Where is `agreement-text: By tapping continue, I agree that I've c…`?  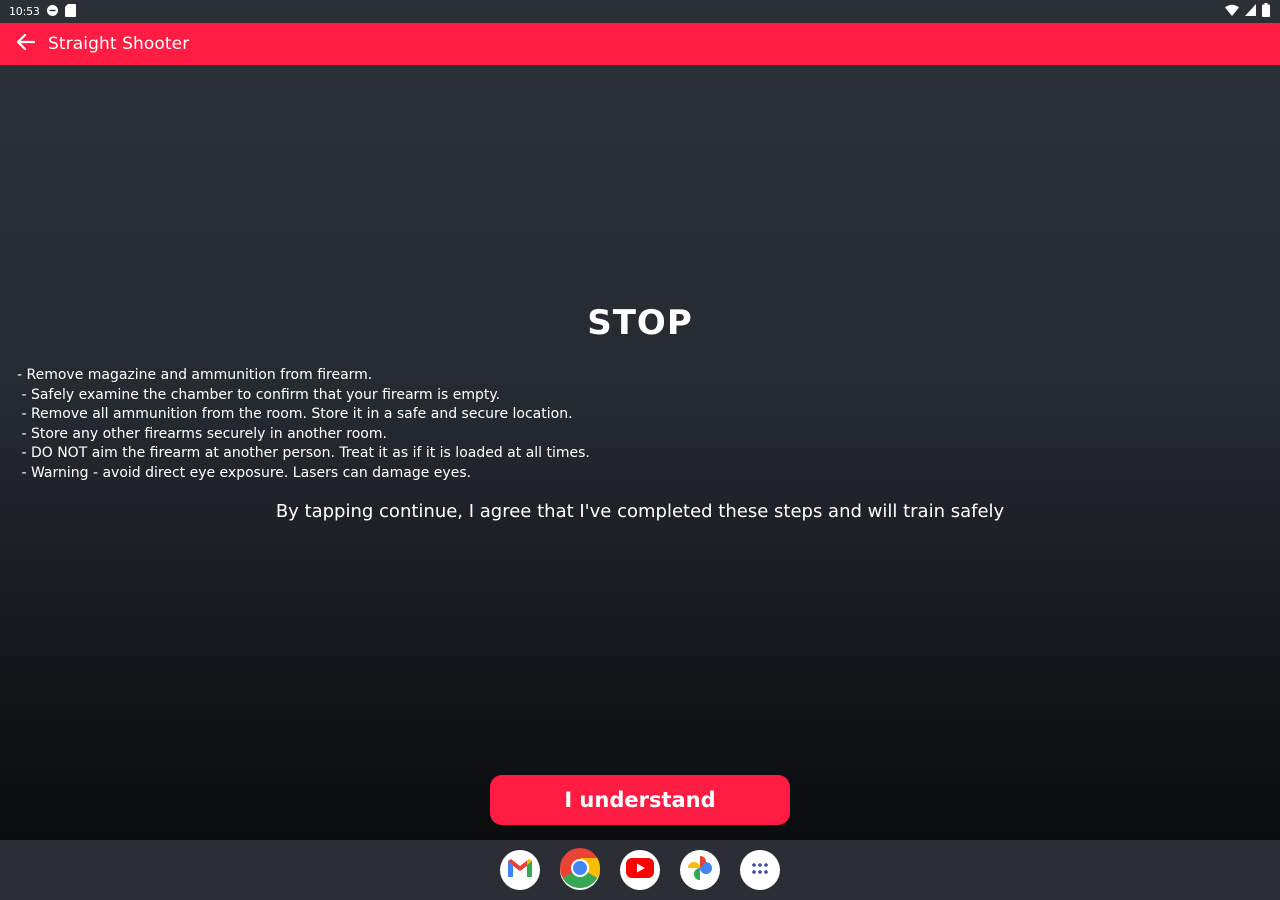
agreement-text: By tapping continue, I agree that I've c… is located at coordinates (640, 511).